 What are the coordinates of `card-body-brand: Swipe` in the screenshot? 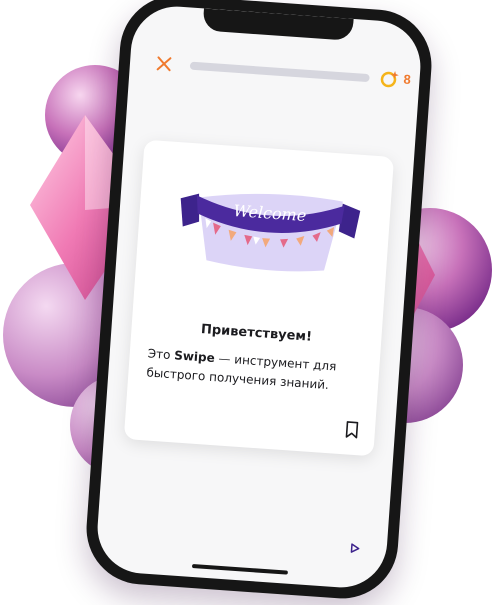 It's located at (194, 357).